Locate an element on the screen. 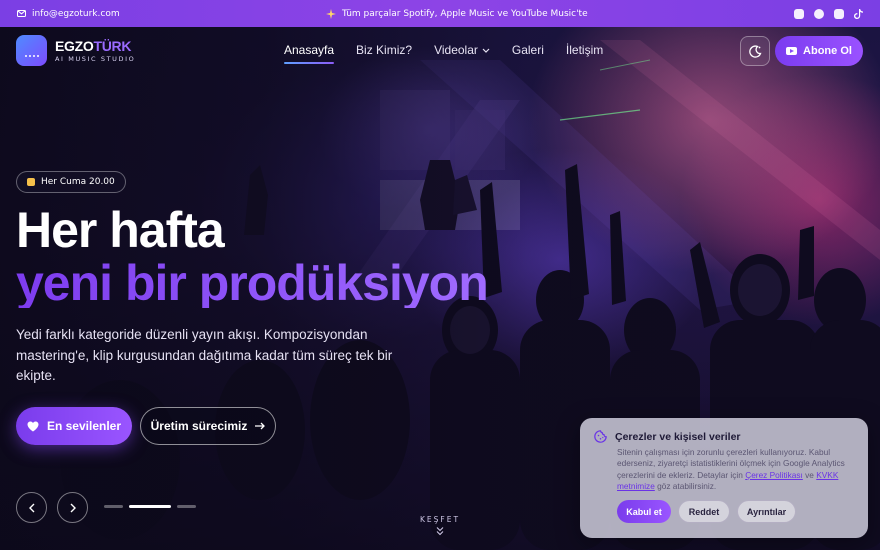 The width and height of the screenshot is (880, 550). nav-item-about: Biz Kimiz? is located at coordinates (384, 50).